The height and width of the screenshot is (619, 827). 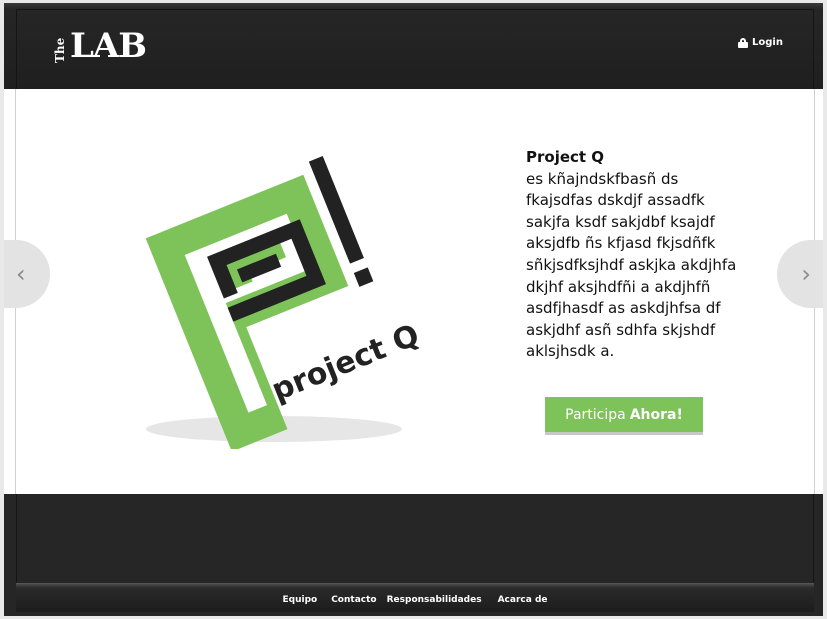 What do you see at coordinates (656, 414) in the screenshot?
I see `cta-label-bold: Ahora!` at bounding box center [656, 414].